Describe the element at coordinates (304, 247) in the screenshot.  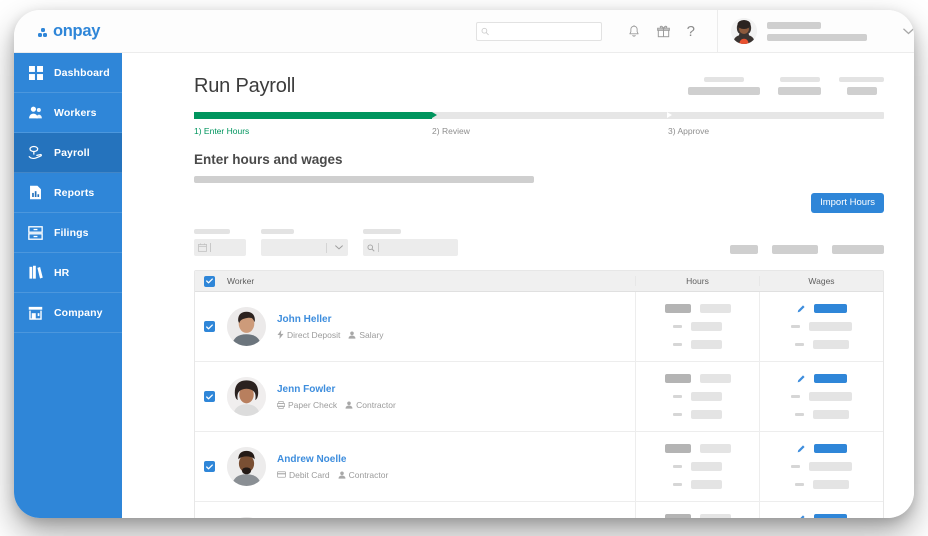
I see `select-dropdown` at that location.